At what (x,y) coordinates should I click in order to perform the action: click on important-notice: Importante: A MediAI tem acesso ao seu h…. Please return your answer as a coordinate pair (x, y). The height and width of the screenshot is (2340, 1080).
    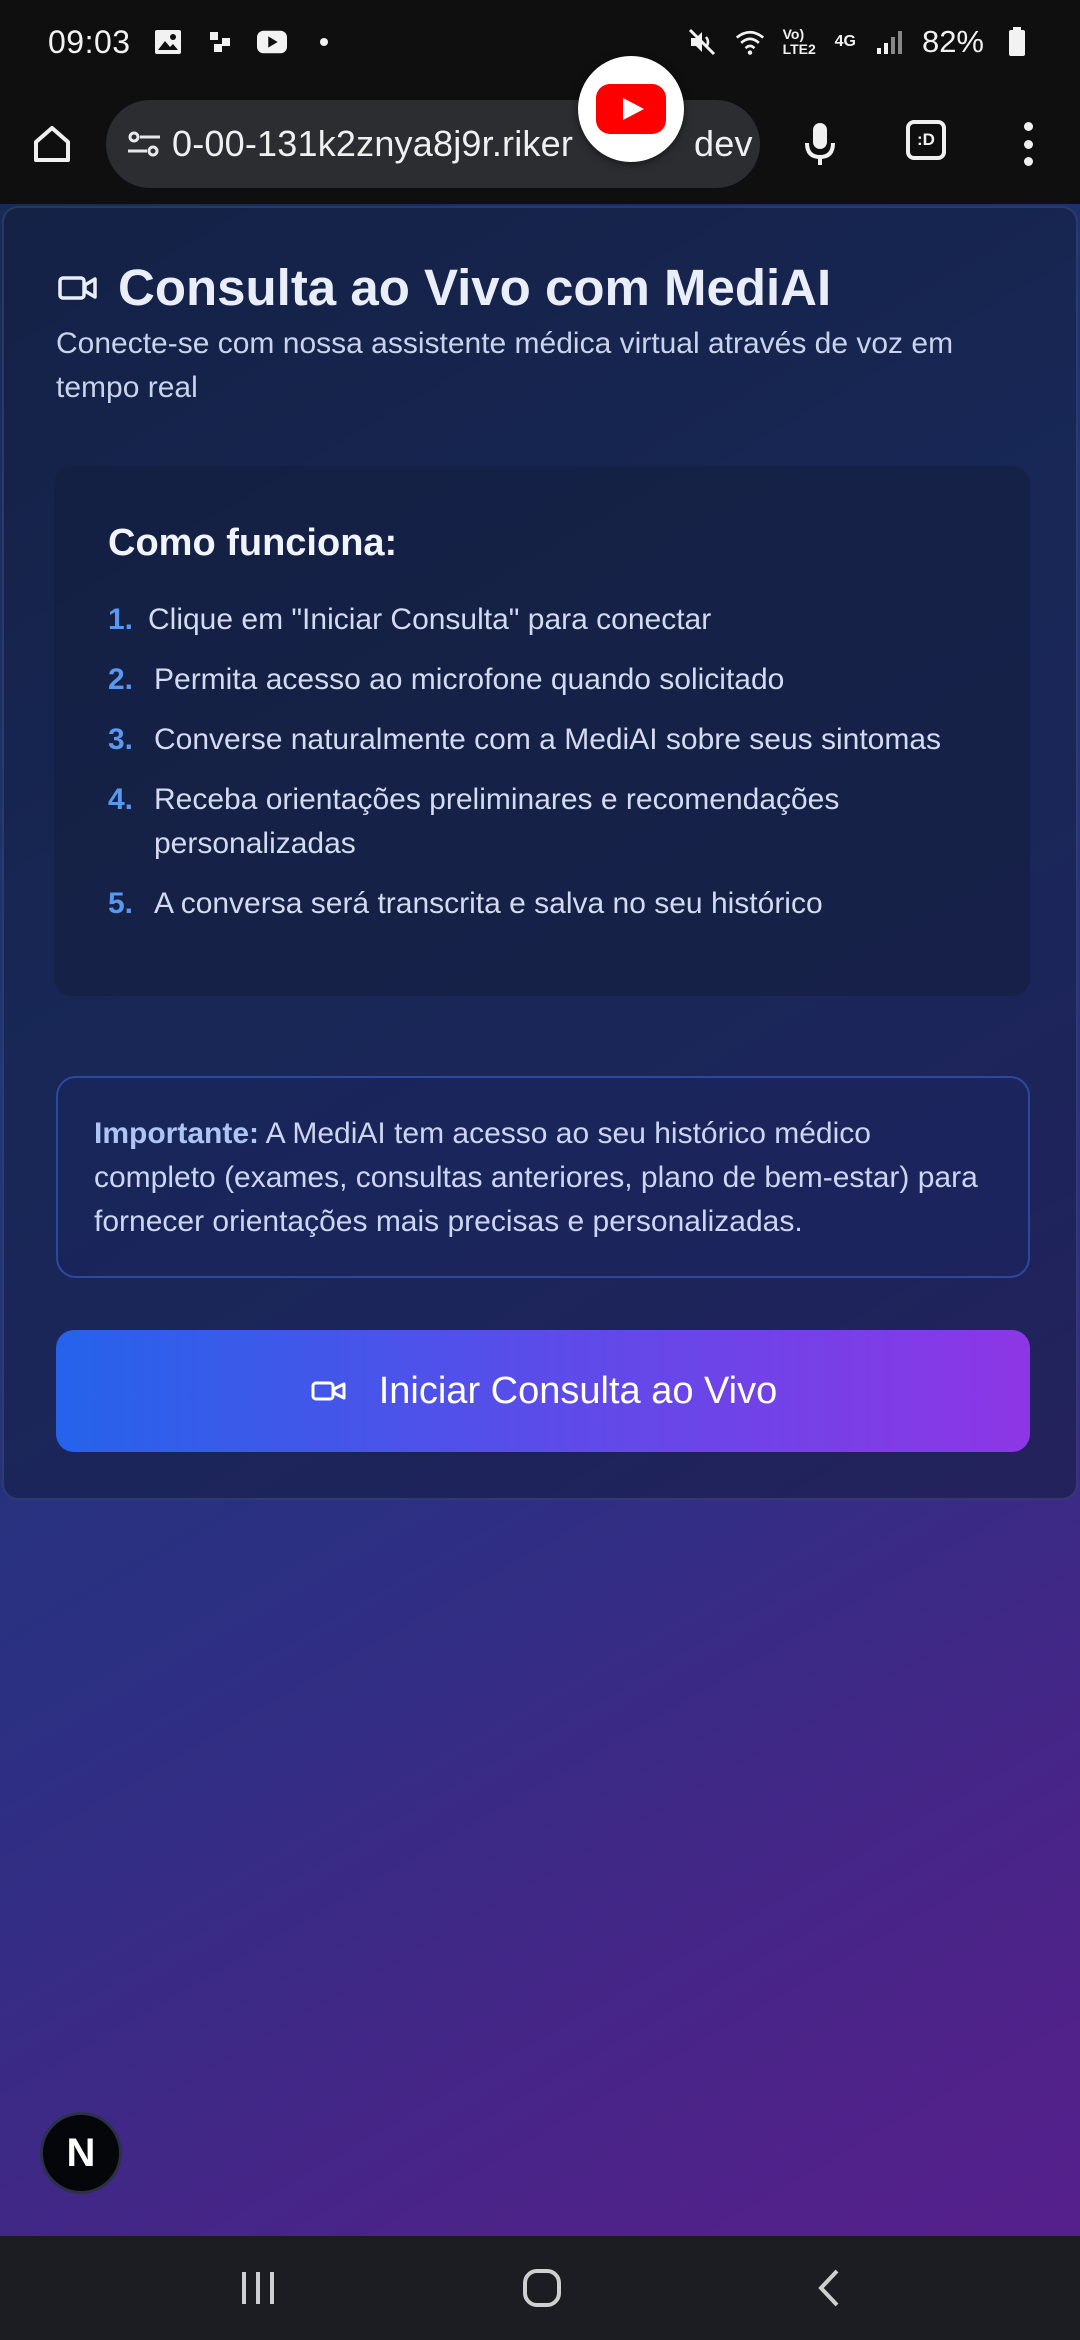
    Looking at the image, I should click on (543, 1177).